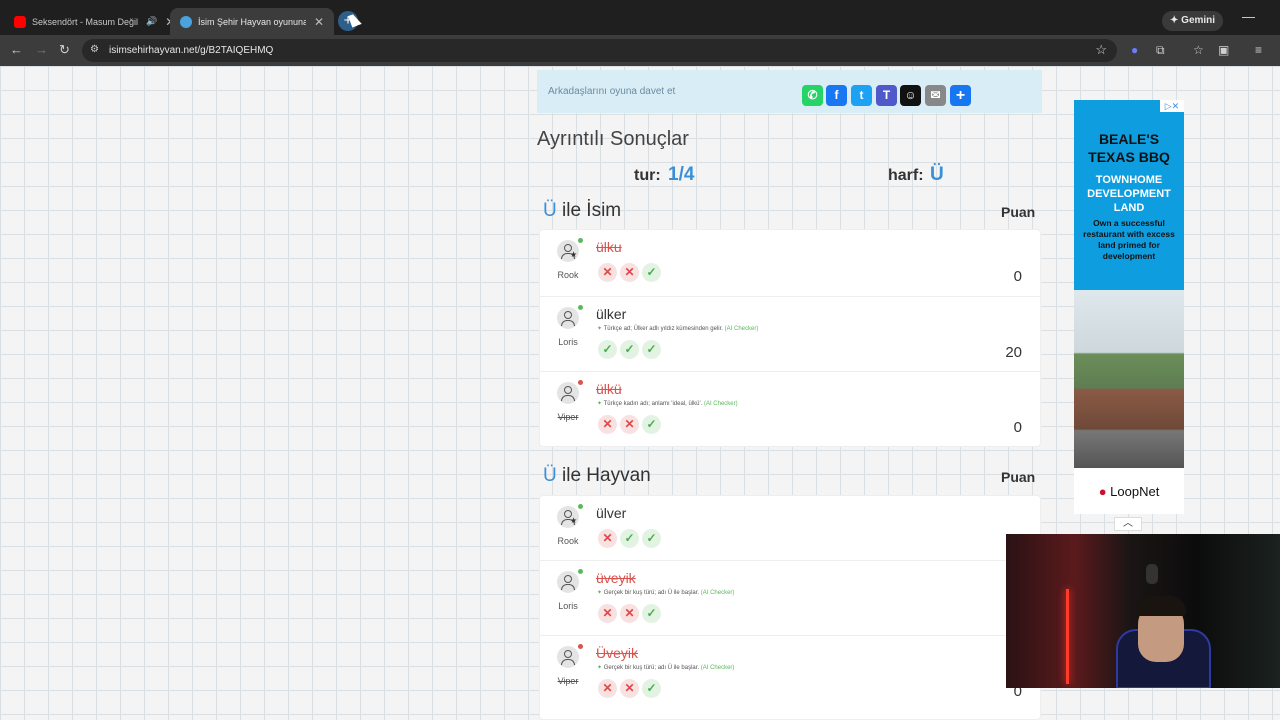 Image resolution: width=1280 pixels, height=720 pixels. I want to click on back-icon: ←, so click(16, 49).